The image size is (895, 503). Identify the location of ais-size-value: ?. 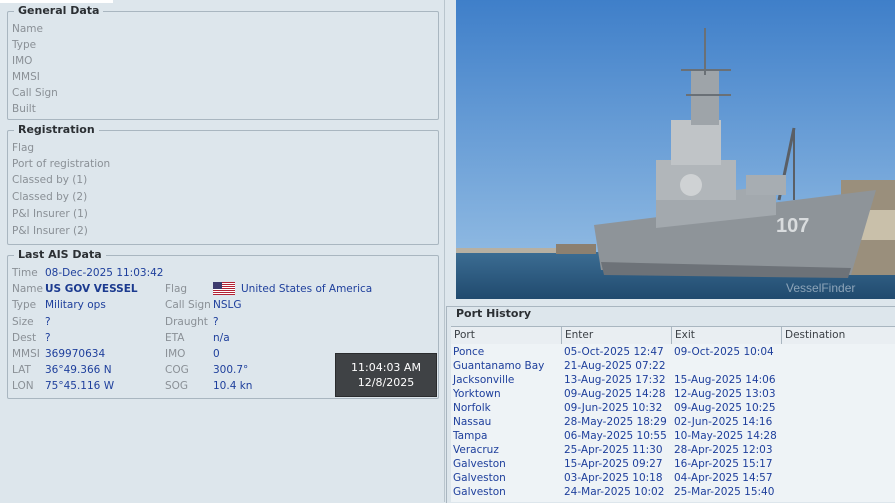
(48, 322).